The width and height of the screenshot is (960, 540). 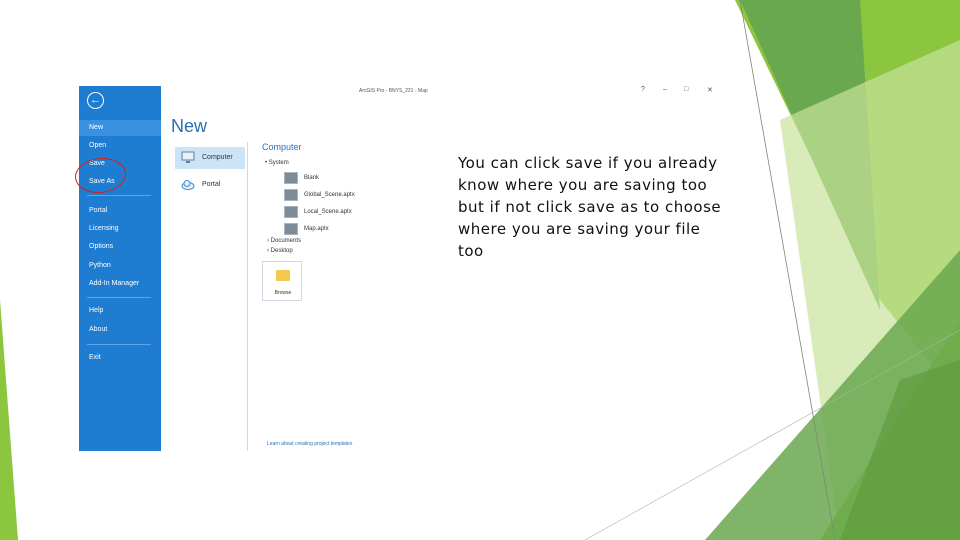 I want to click on column-divider, so click(x=247, y=296).